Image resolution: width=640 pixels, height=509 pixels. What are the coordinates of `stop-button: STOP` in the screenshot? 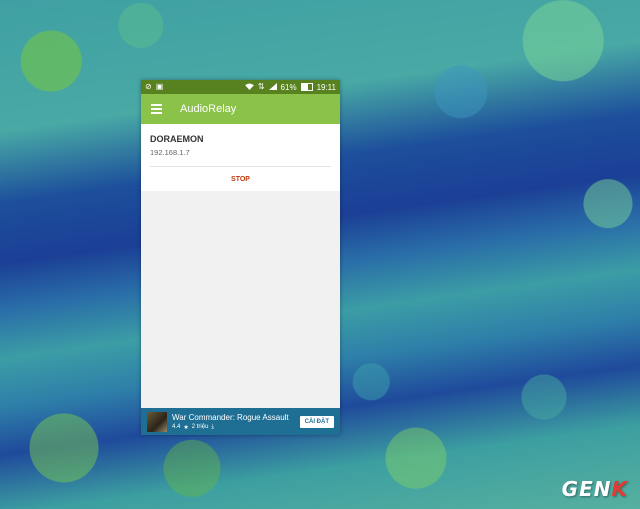 It's located at (240, 179).